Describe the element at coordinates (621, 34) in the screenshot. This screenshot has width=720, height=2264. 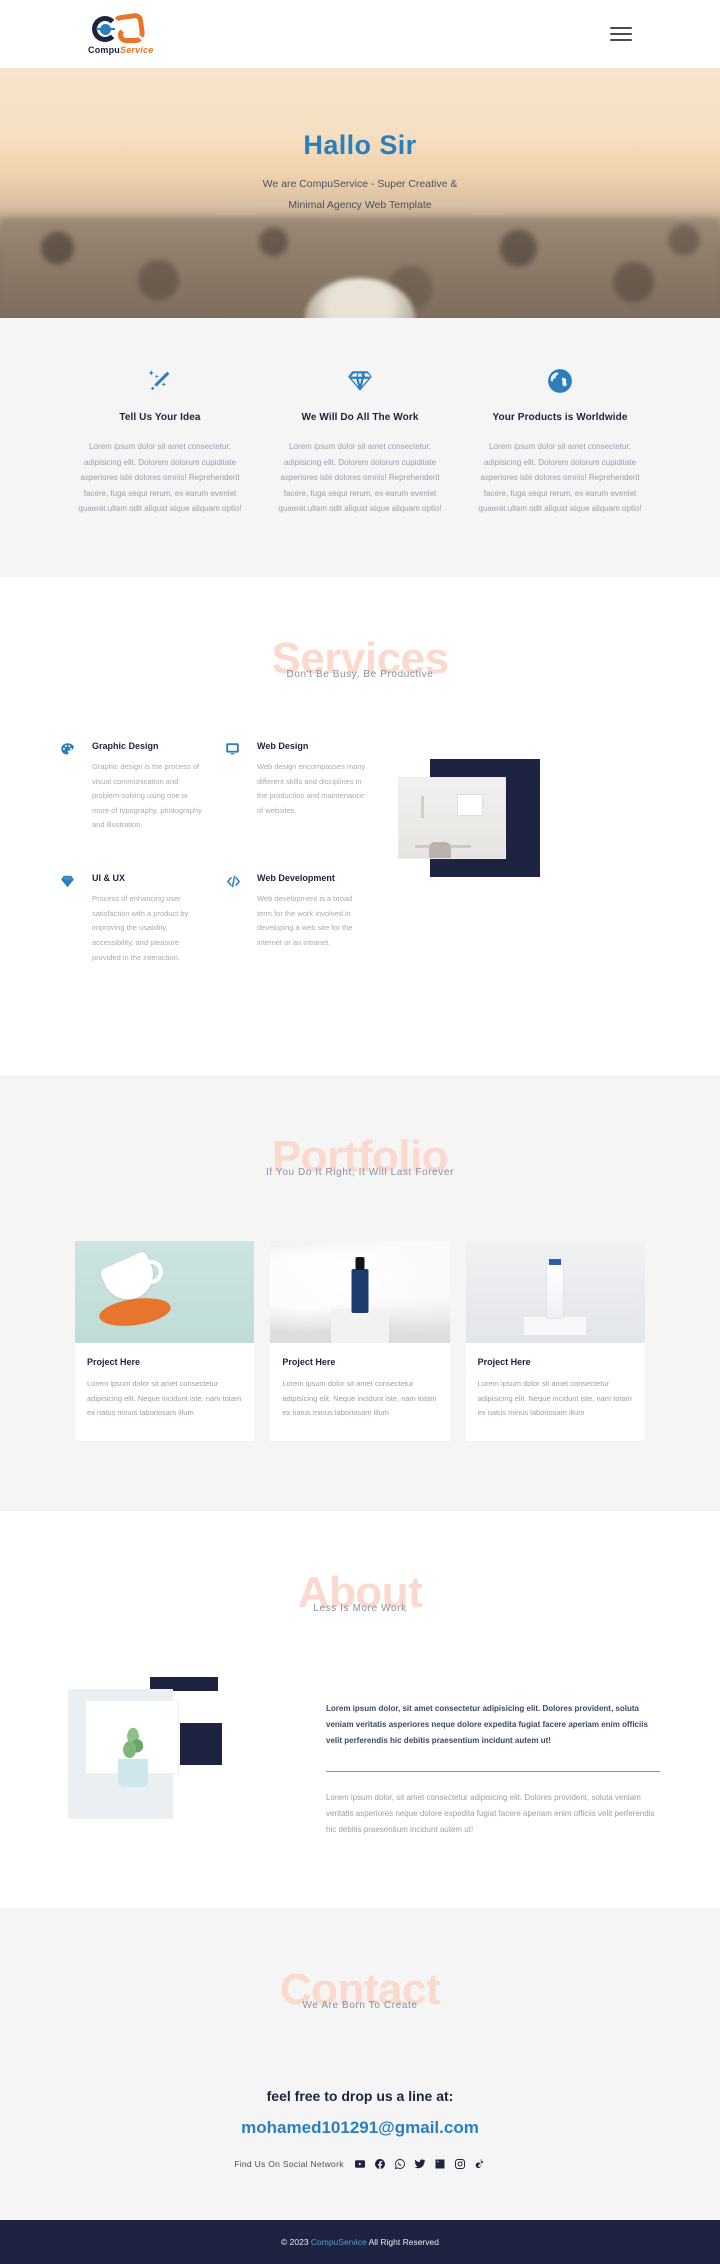
I see `hamburger-menu-icon` at that location.